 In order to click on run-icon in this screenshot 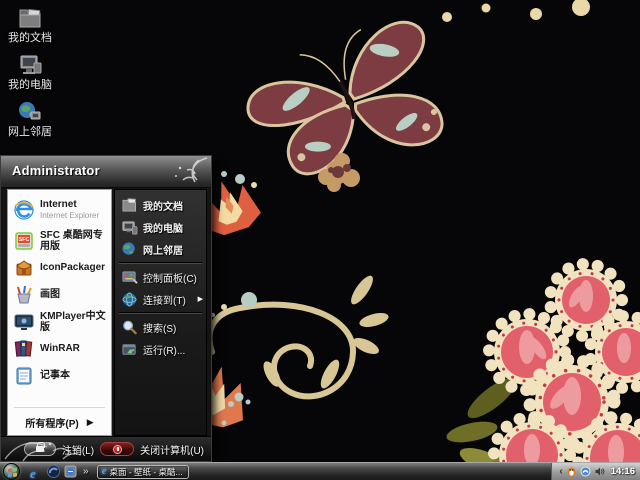, I will do `click(129, 349)`.